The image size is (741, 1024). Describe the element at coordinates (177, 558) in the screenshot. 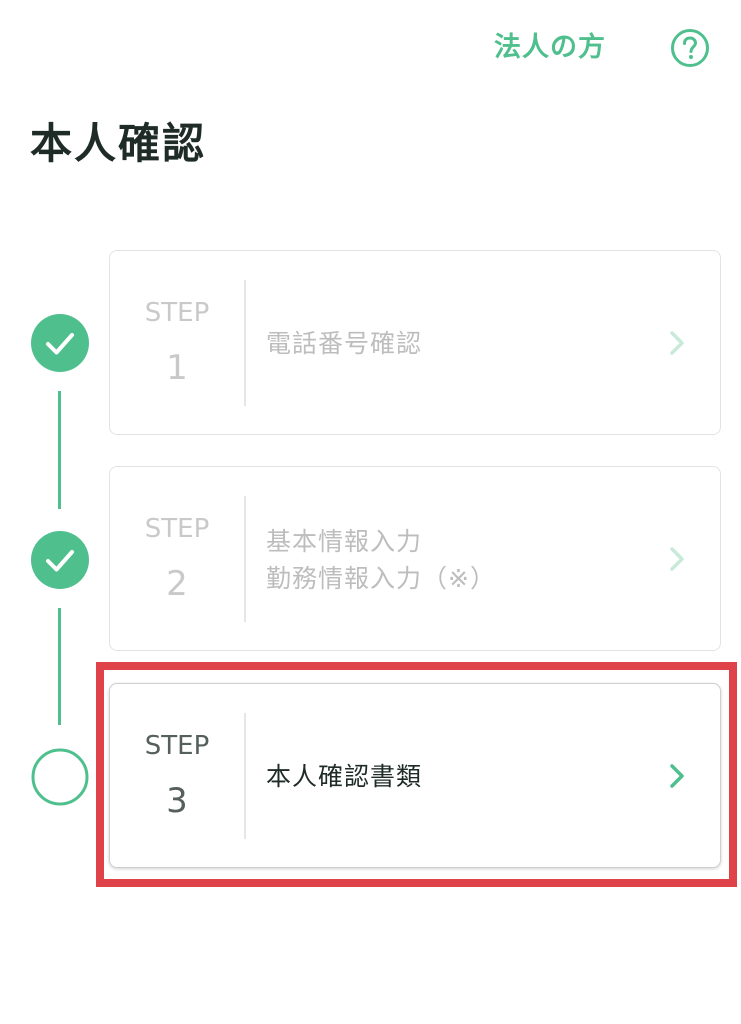

I see `step-badge: STEP 2` at that location.